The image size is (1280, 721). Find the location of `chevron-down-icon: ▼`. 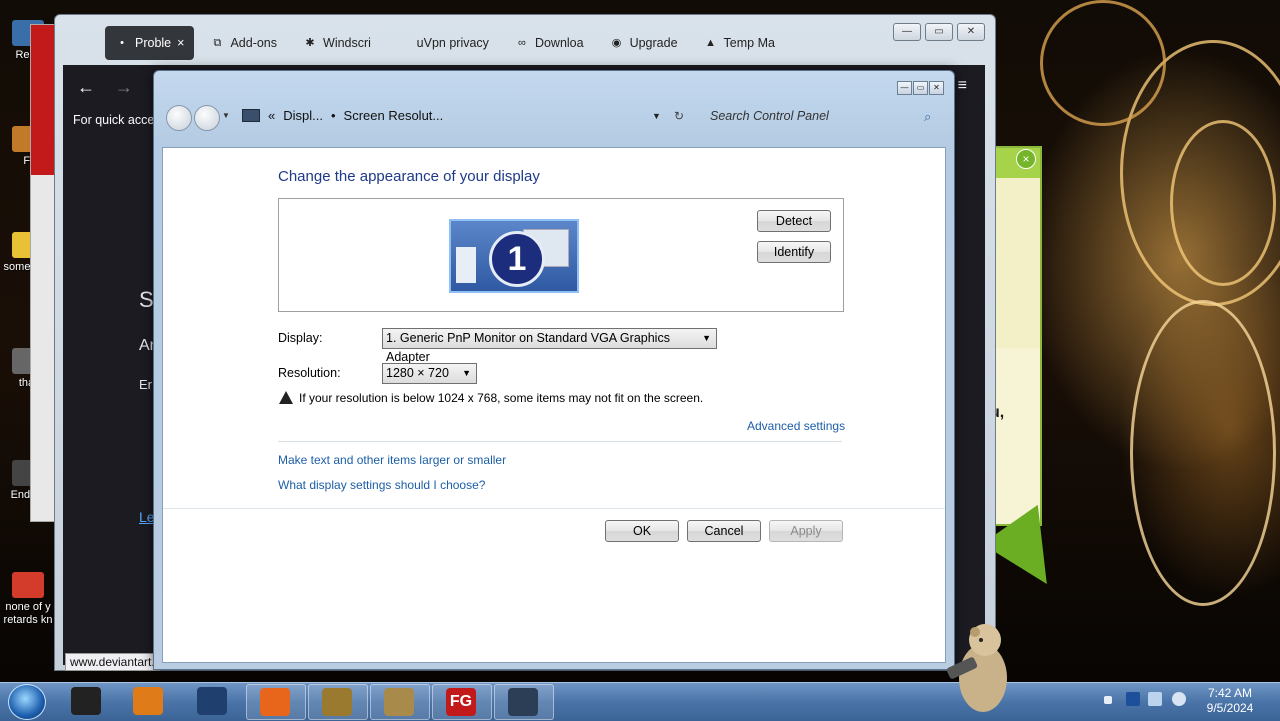

chevron-down-icon: ▼ is located at coordinates (706, 338).